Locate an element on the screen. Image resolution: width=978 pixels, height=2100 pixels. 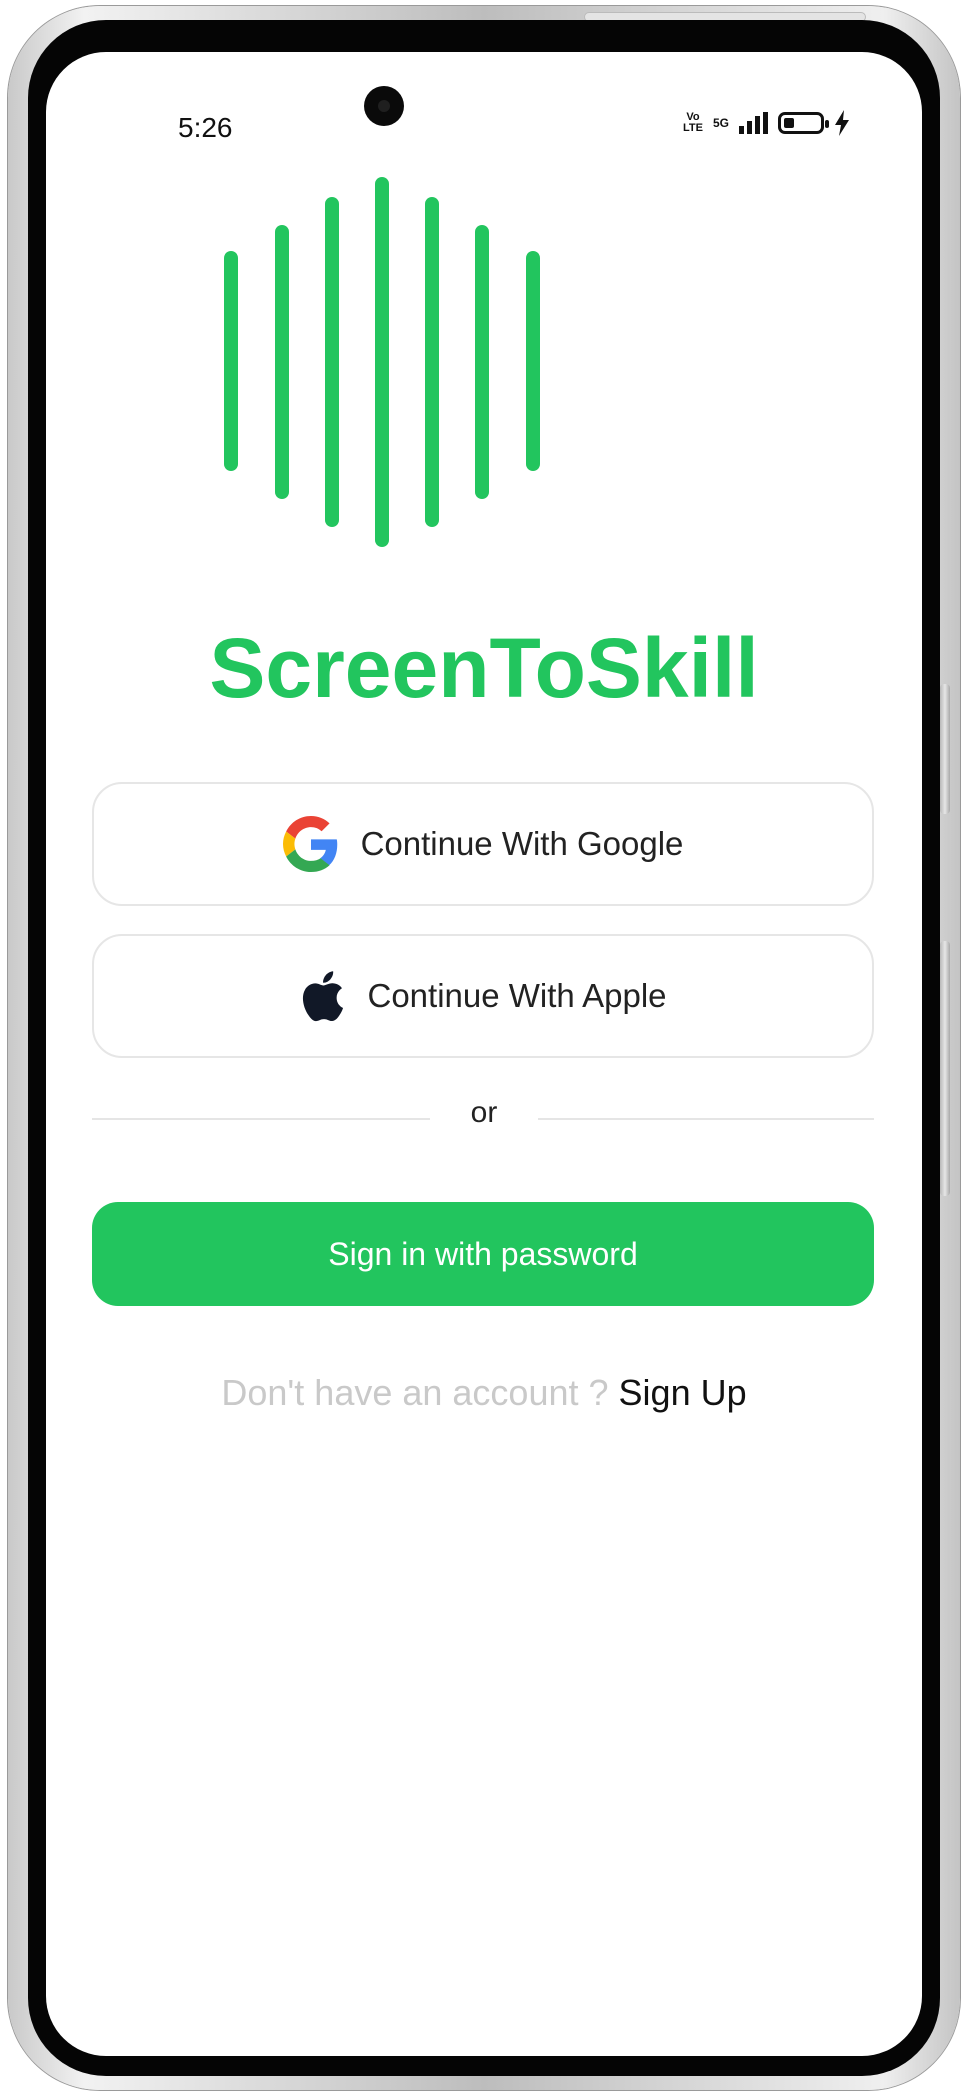
google-icon is located at coordinates (309, 844).